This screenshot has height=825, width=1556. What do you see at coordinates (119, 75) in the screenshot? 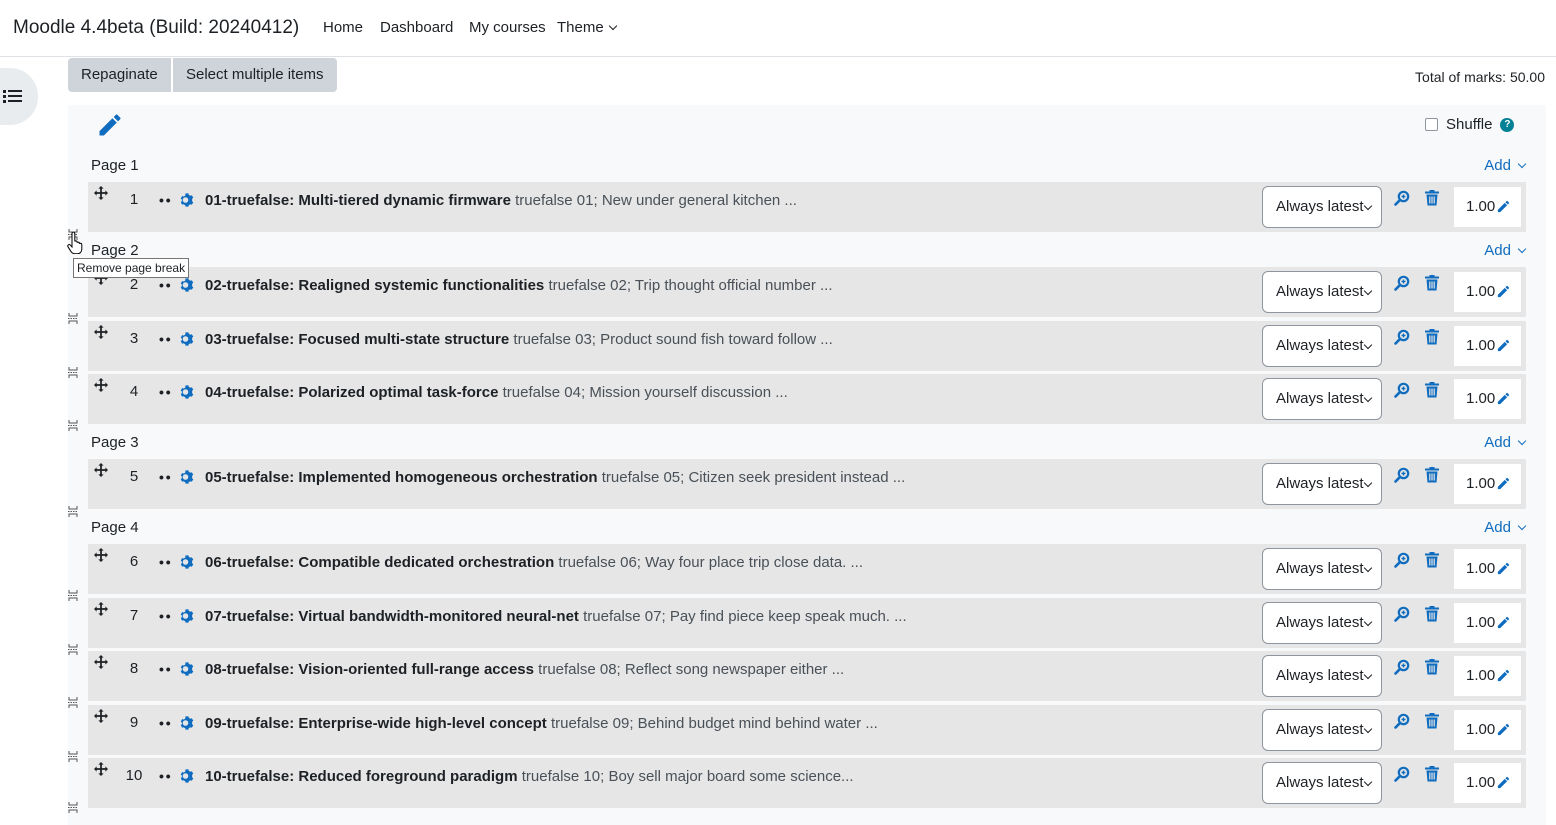
I see `repaginate-button: Repaginate` at bounding box center [119, 75].